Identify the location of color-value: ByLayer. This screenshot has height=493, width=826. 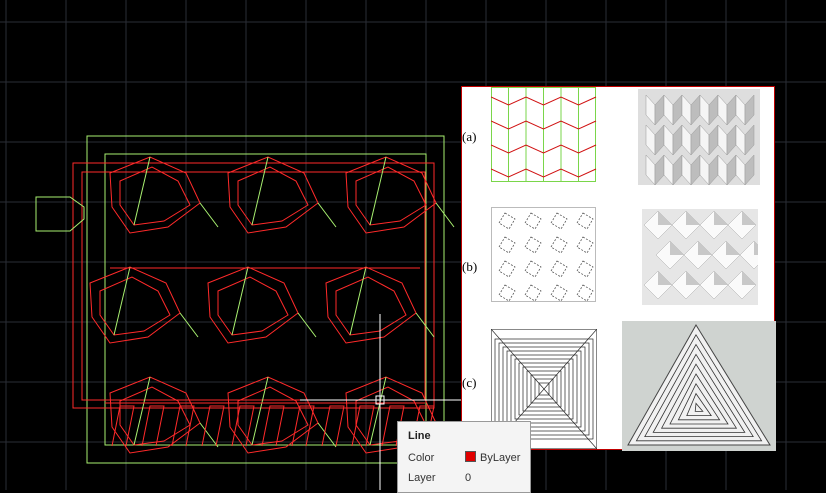
(492, 458).